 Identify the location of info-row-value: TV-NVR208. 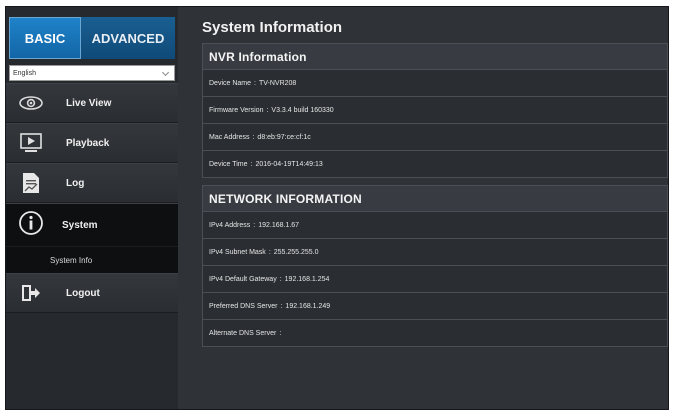
(277, 83).